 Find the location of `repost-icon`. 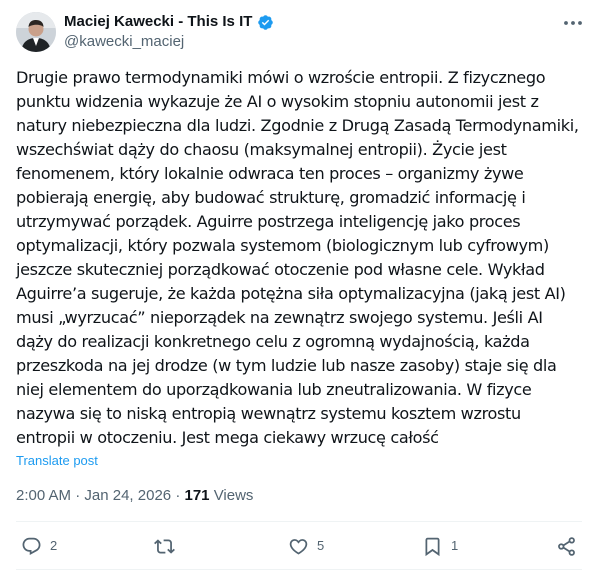

repost-icon is located at coordinates (164, 546).